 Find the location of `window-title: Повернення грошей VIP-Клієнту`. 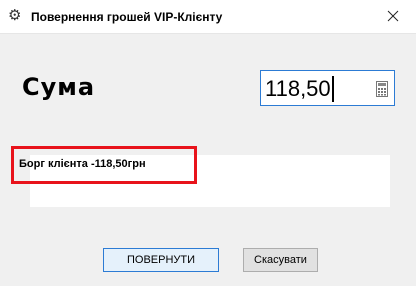

window-title: Повернення грошей VIP-Клієнту is located at coordinates (127, 17).